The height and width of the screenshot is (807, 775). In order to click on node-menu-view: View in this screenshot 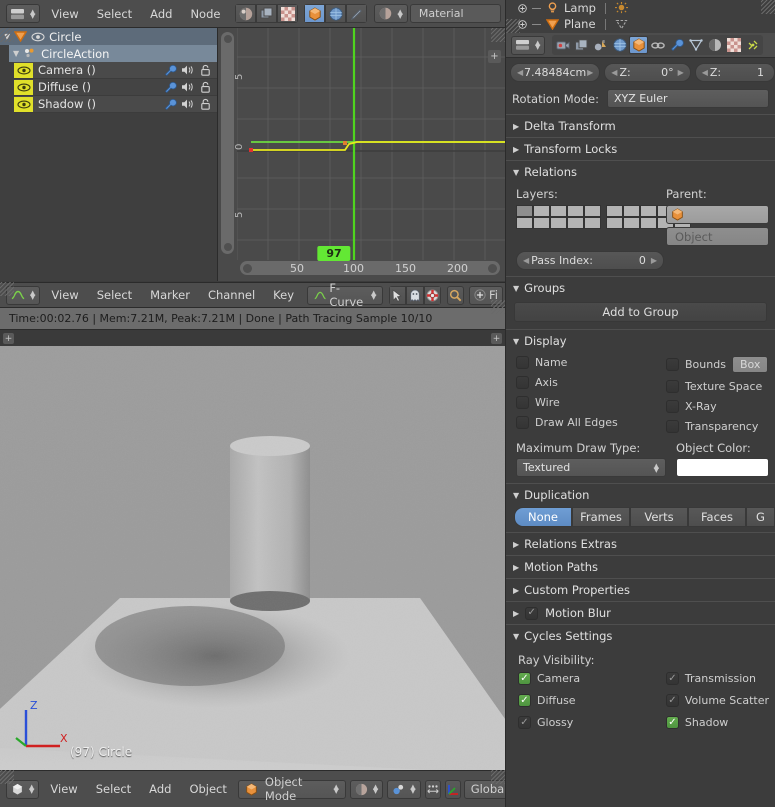, I will do `click(64, 14)`.